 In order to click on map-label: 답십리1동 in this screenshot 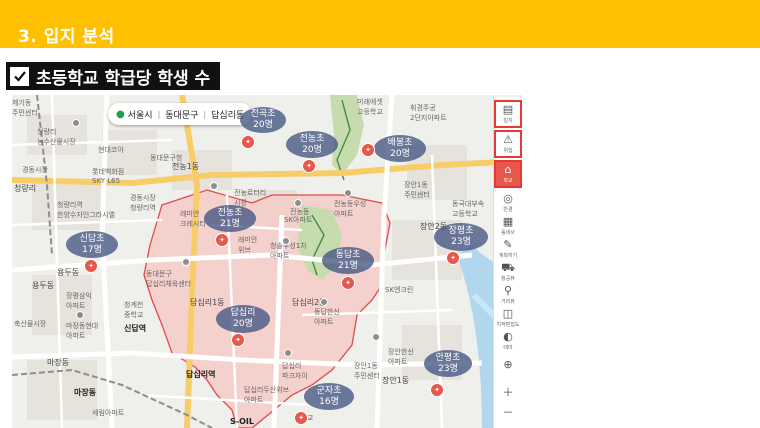, I will do `click(207, 302)`.